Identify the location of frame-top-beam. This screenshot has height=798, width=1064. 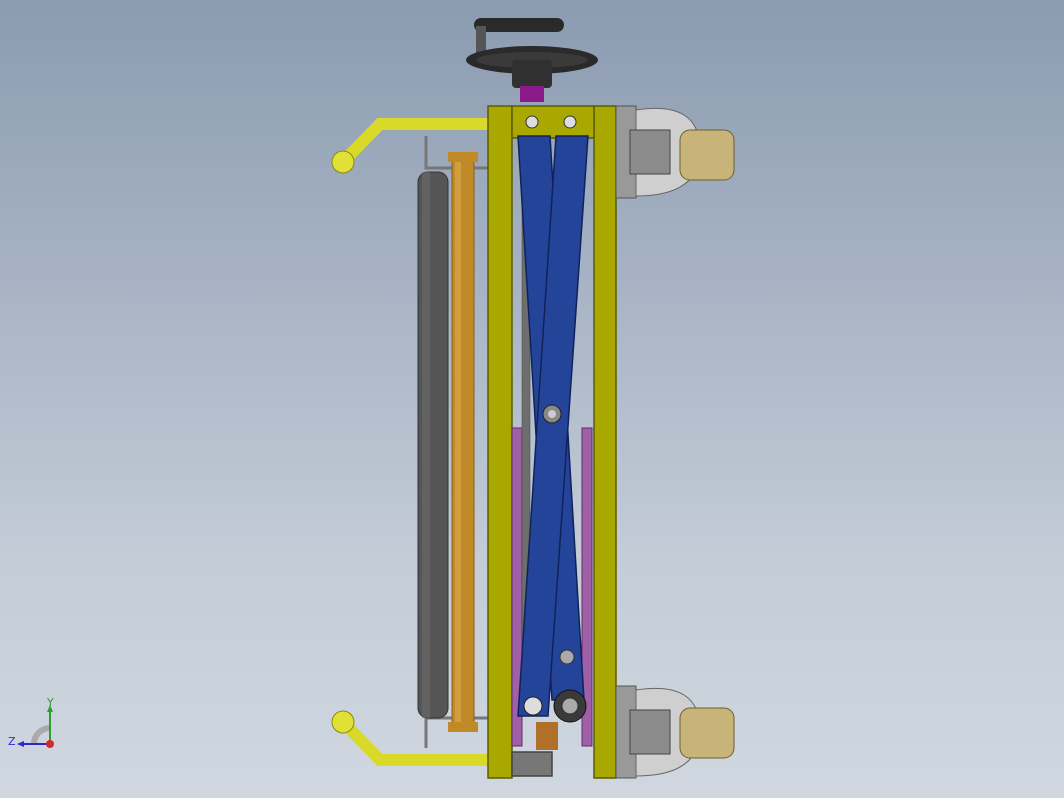
(553, 122).